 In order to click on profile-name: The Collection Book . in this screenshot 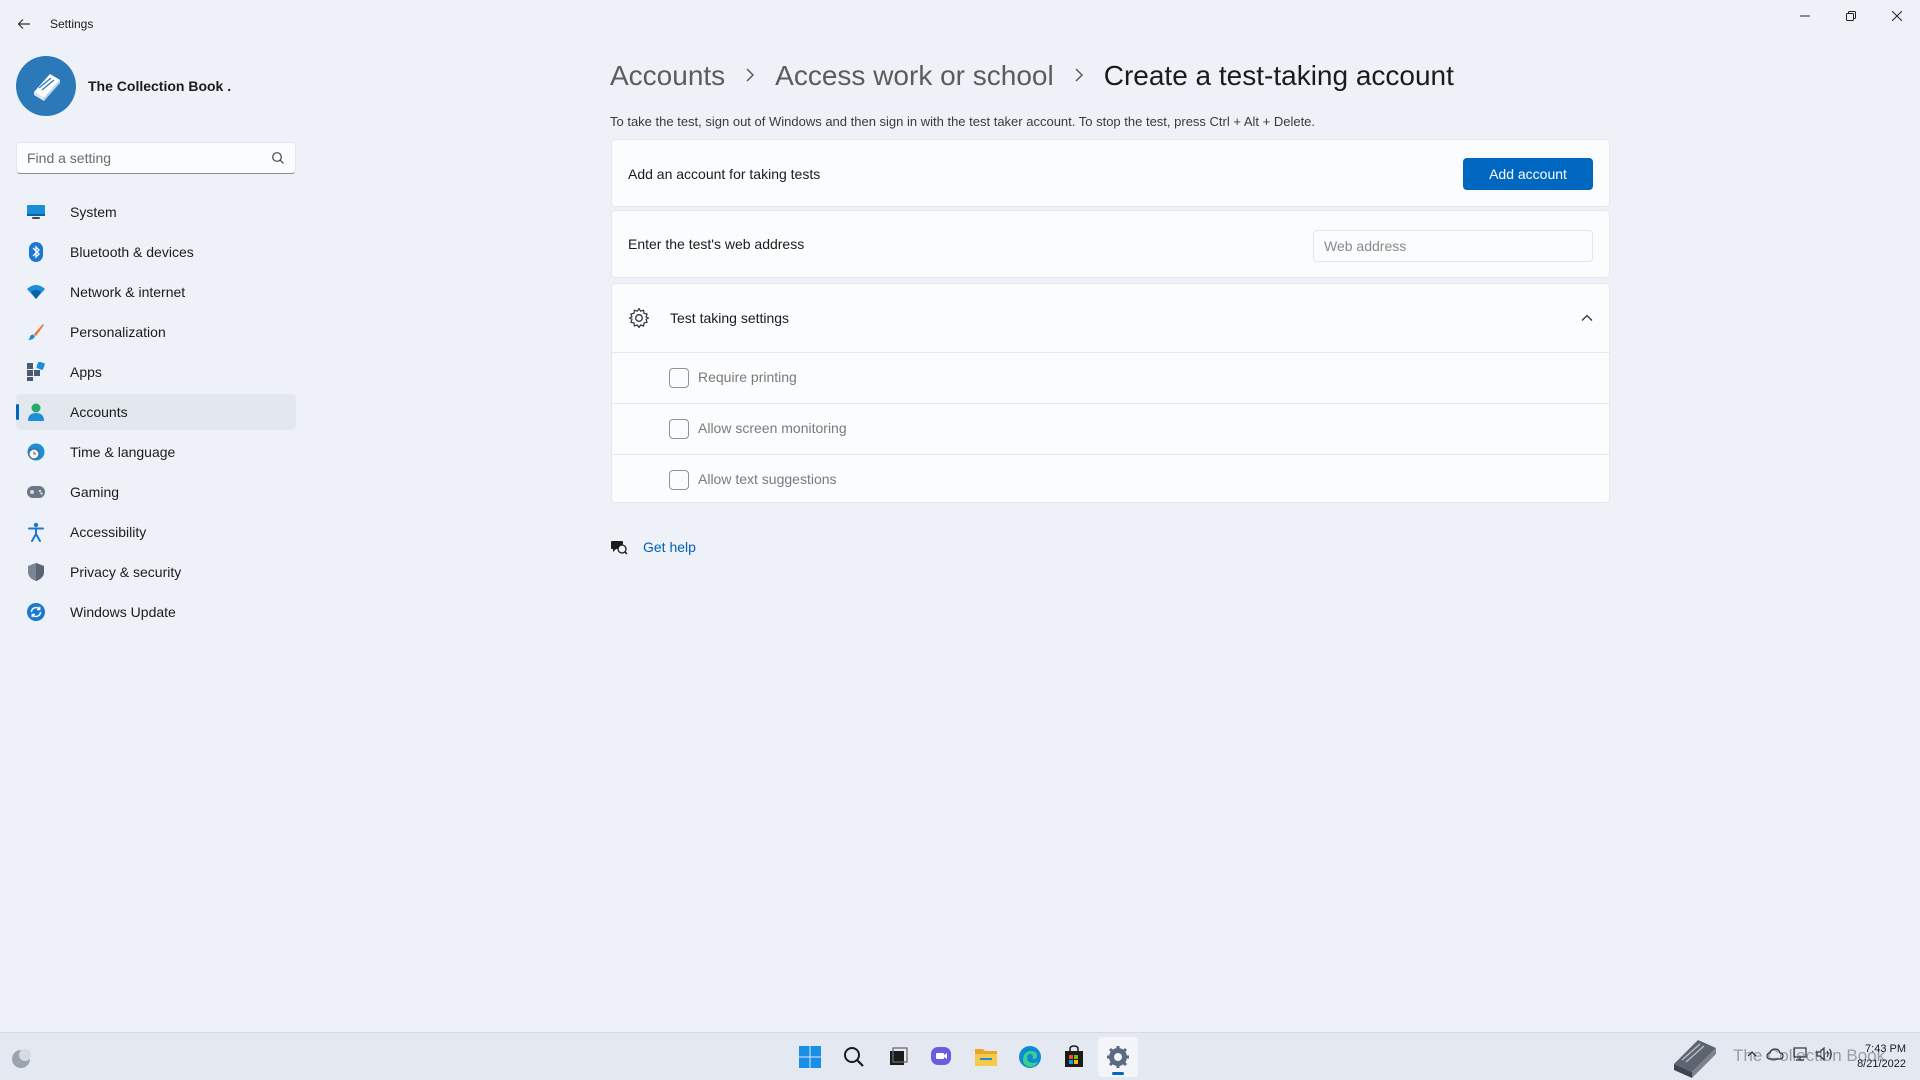, I will do `click(160, 86)`.